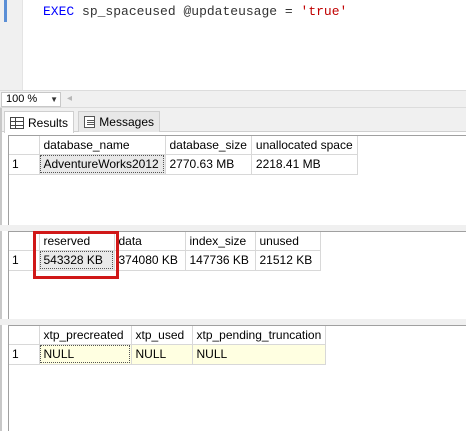  Describe the element at coordinates (54, 99) in the screenshot. I see `chevron-down-icon: ▼` at that location.